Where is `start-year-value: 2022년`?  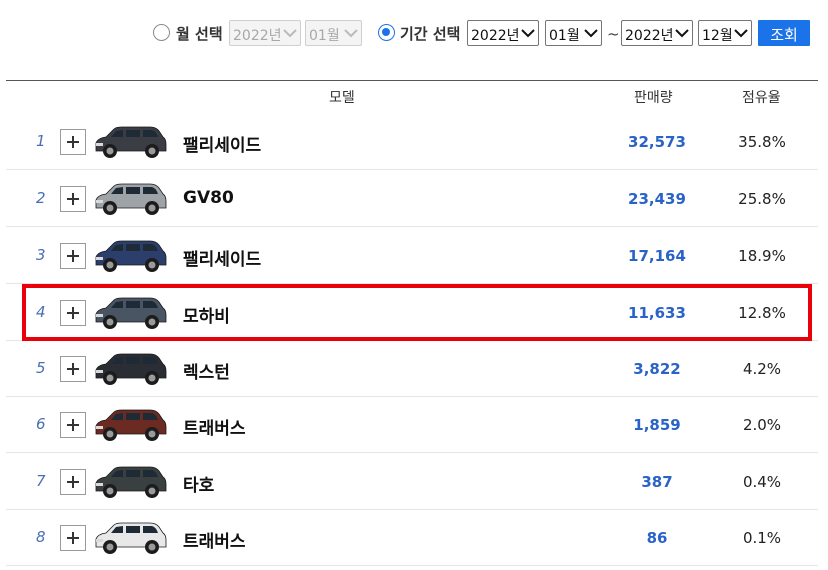
start-year-value: 2022년 is located at coordinates (495, 36).